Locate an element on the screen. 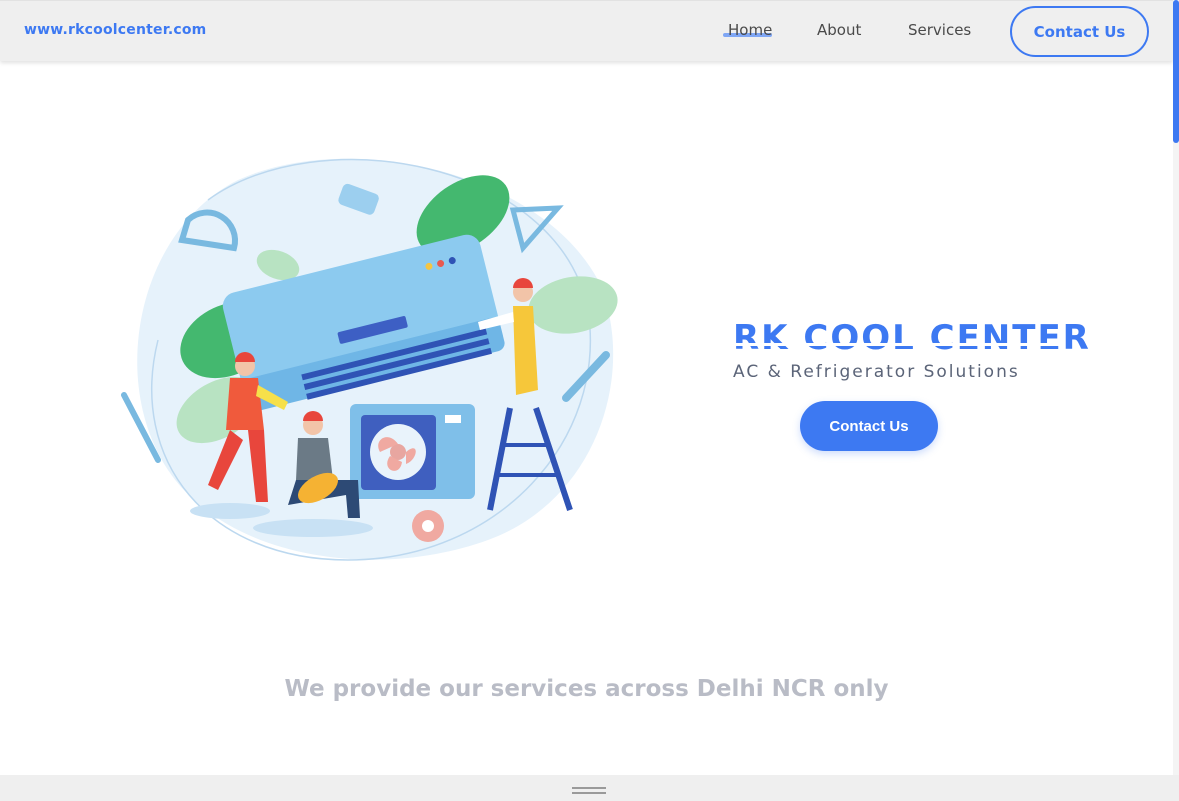 The image size is (1179, 801). brand-link: www.rkcoolcenter.com is located at coordinates (115, 30).